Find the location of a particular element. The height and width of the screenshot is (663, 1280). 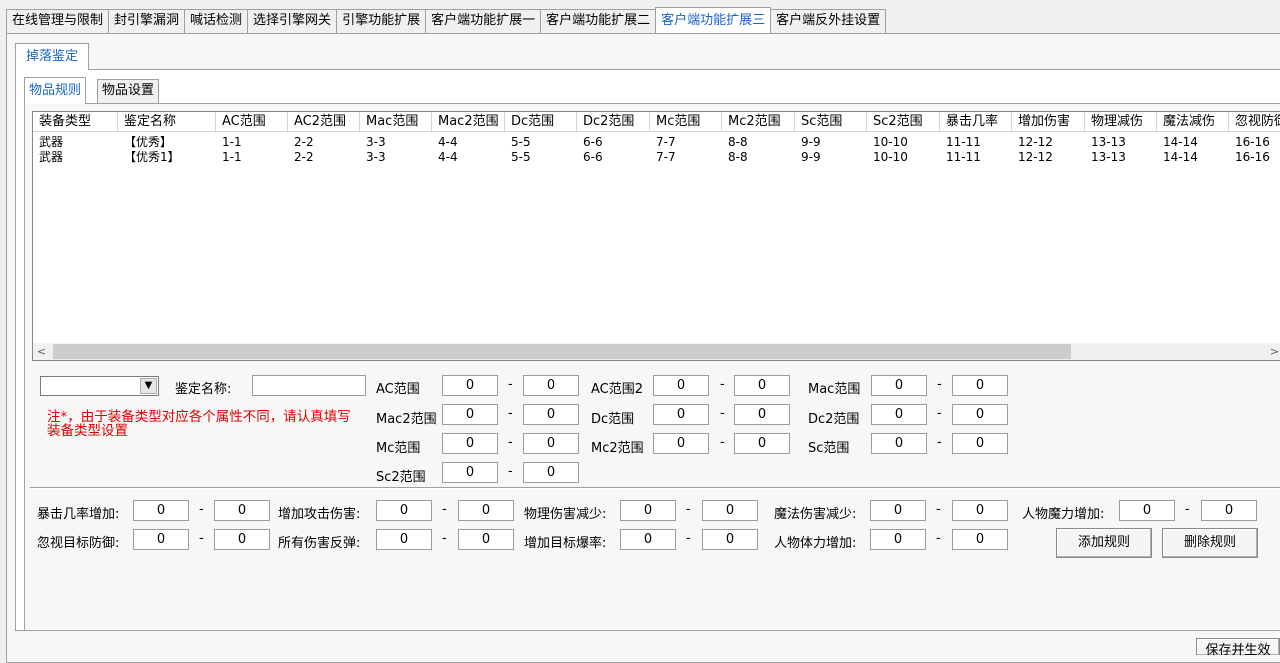

column-header: AC范围 is located at coordinates (252, 122).